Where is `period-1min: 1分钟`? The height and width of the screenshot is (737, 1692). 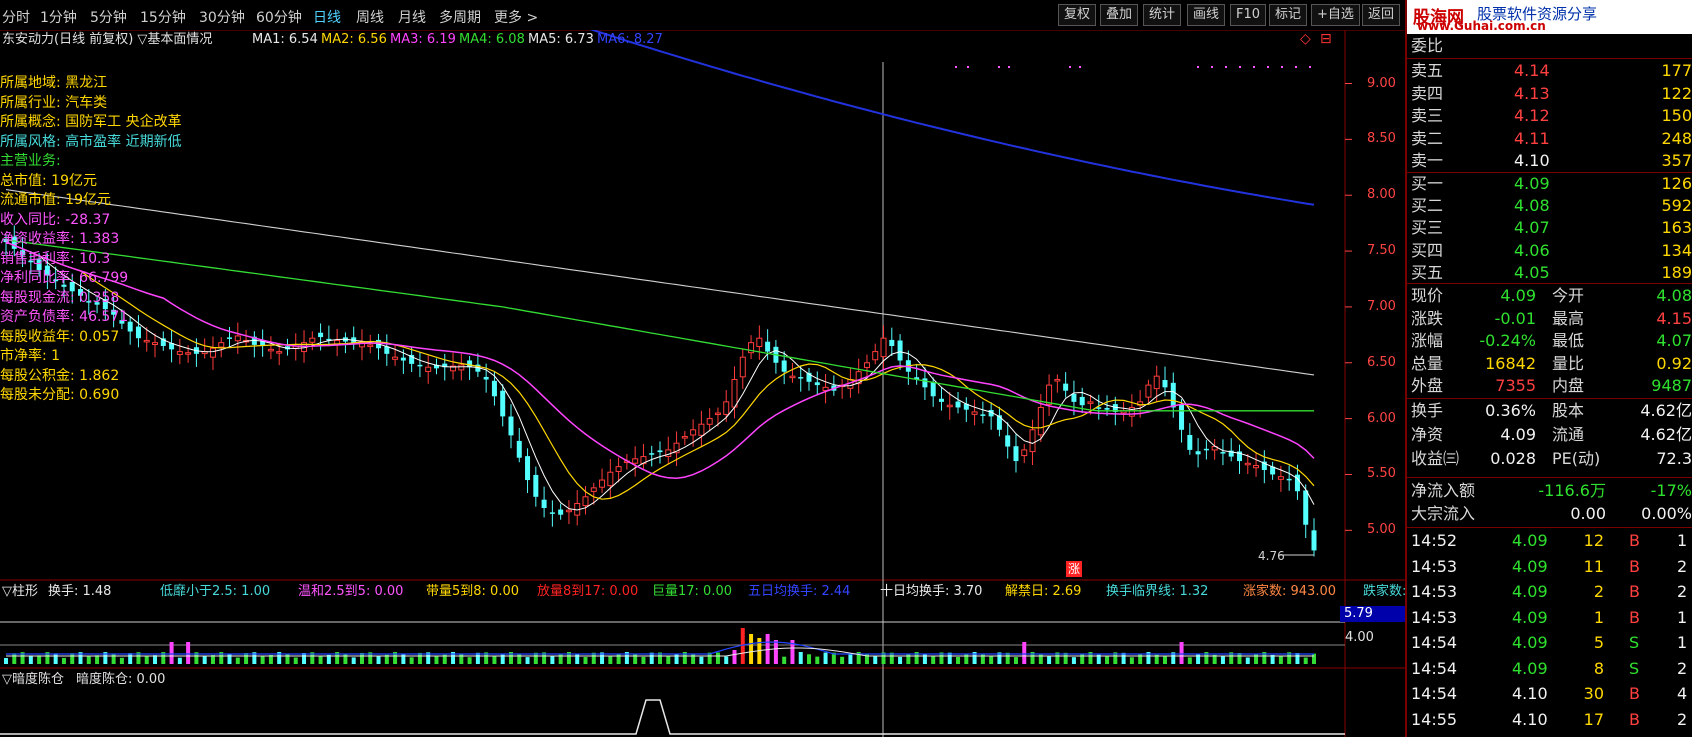 period-1min: 1分钟 is located at coordinates (58, 17).